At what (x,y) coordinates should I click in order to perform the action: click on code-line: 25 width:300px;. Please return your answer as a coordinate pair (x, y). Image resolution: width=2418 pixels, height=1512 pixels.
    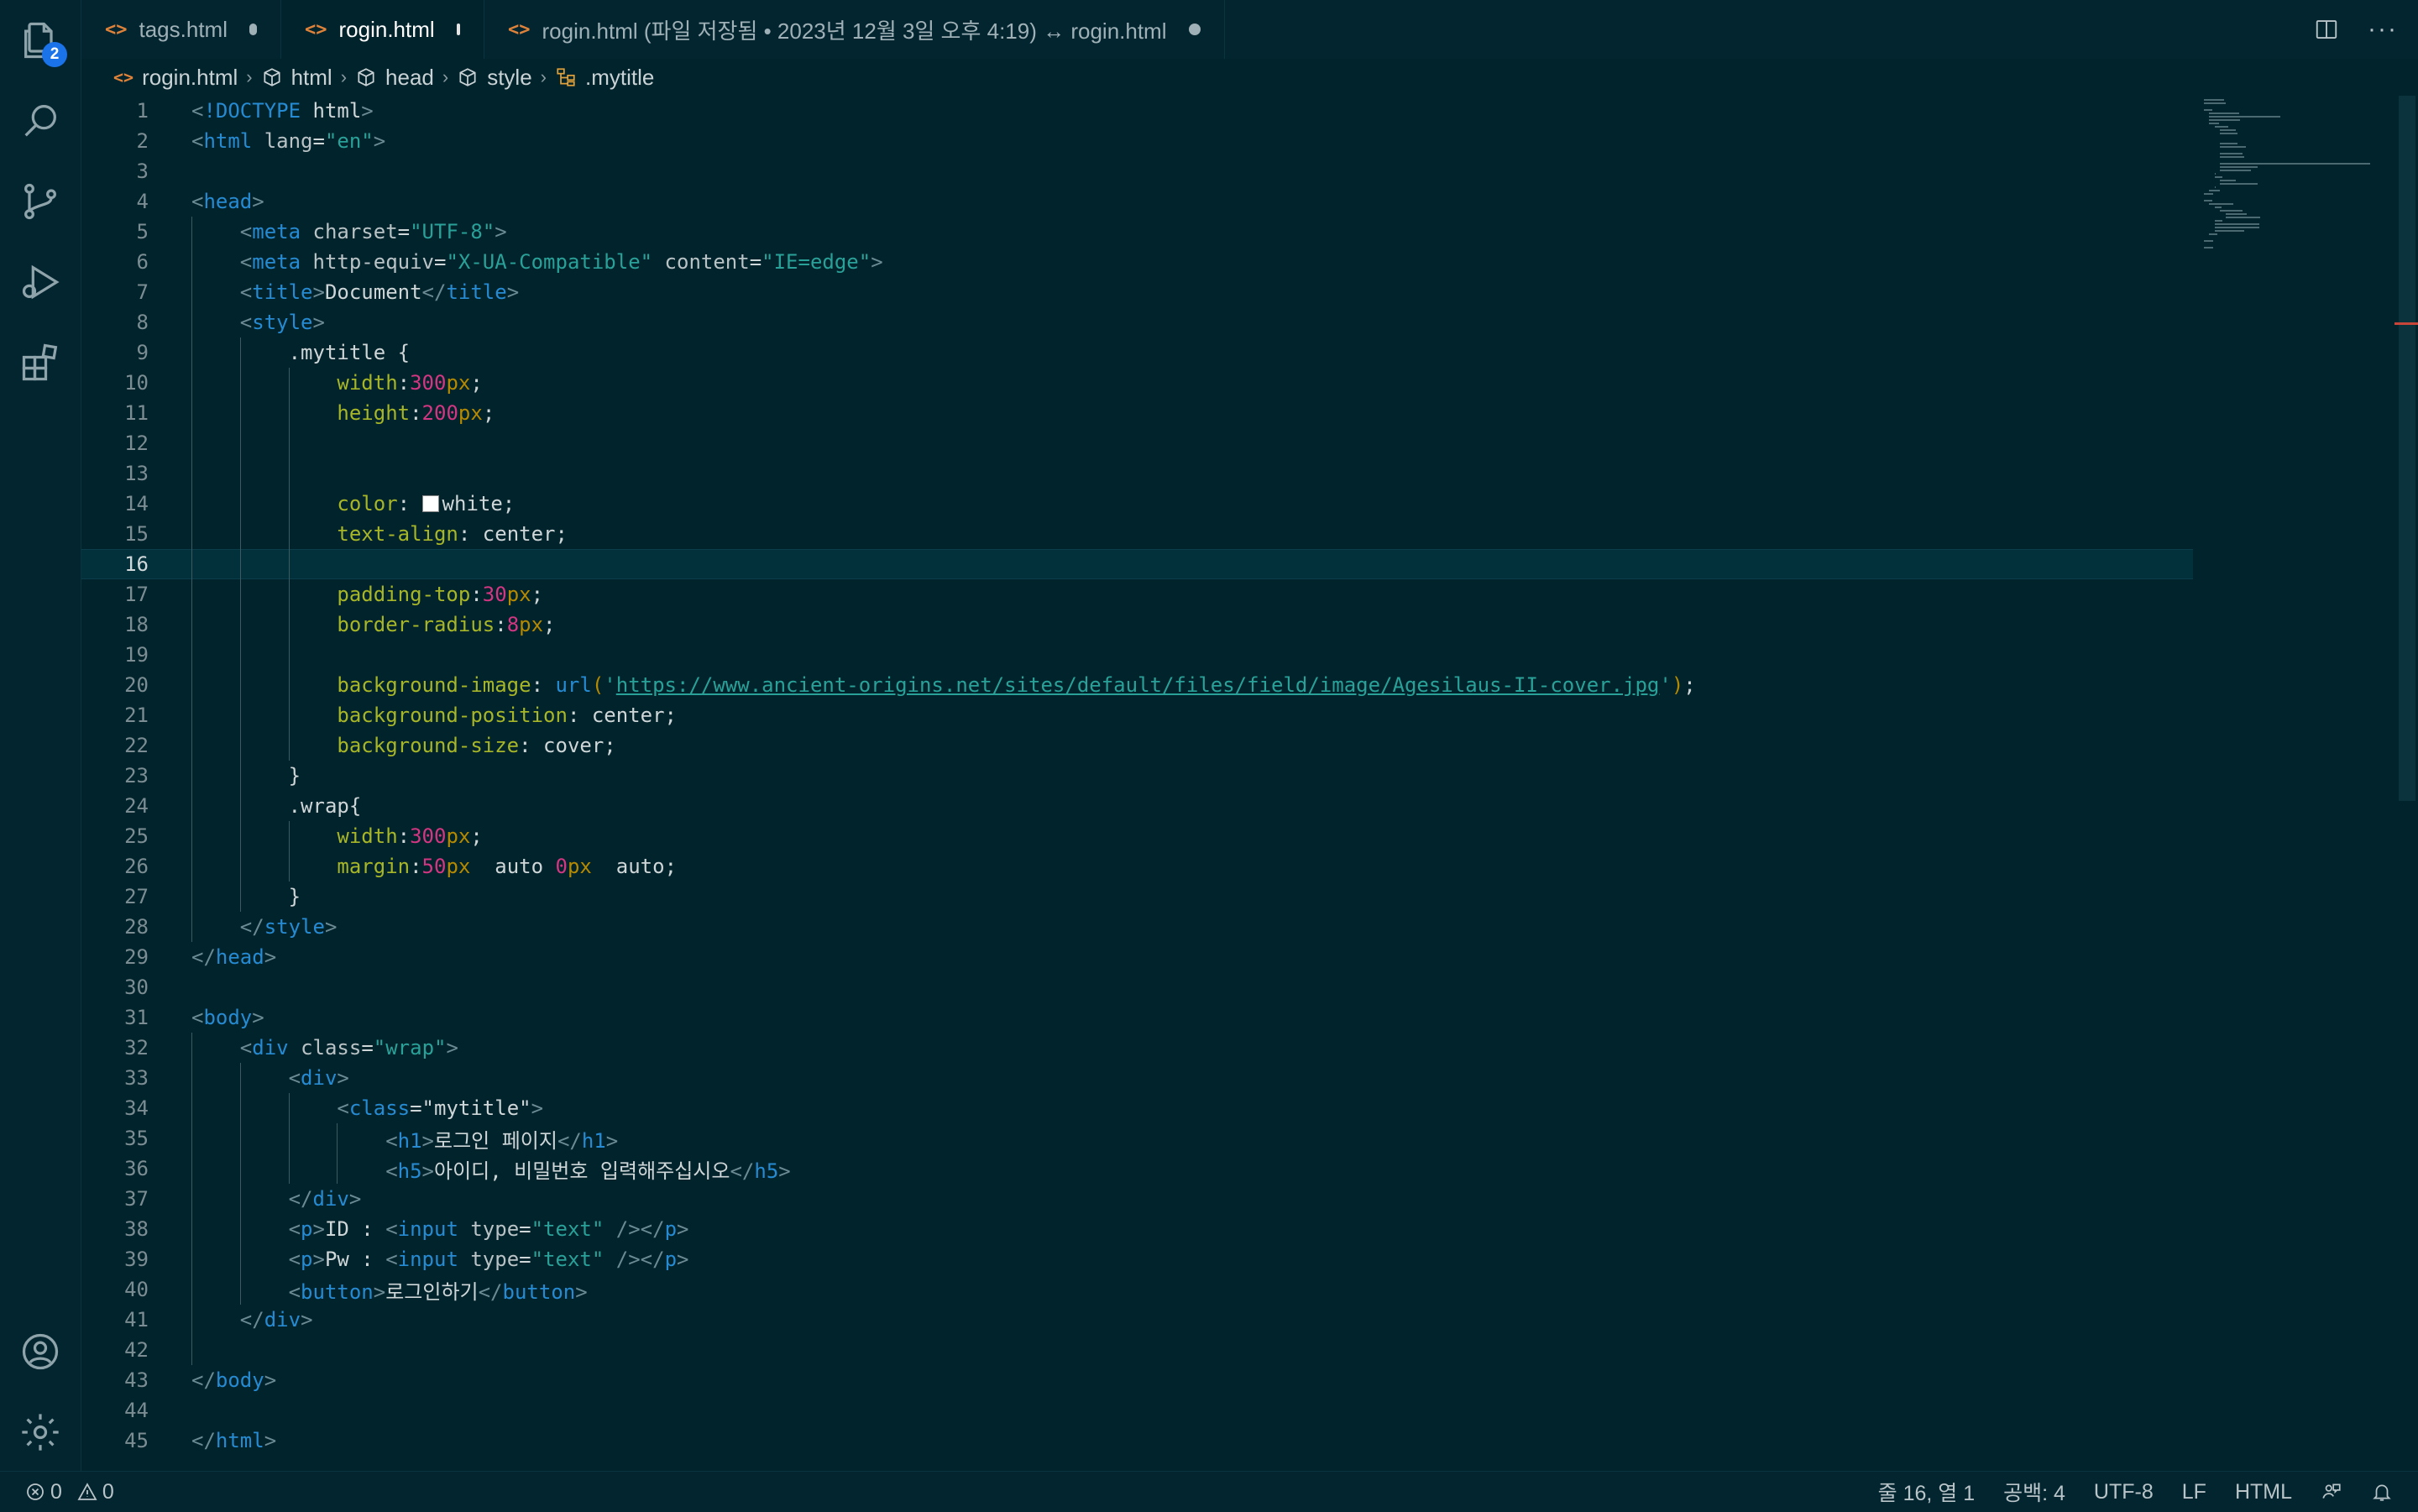
    Looking at the image, I should click on (1139, 836).